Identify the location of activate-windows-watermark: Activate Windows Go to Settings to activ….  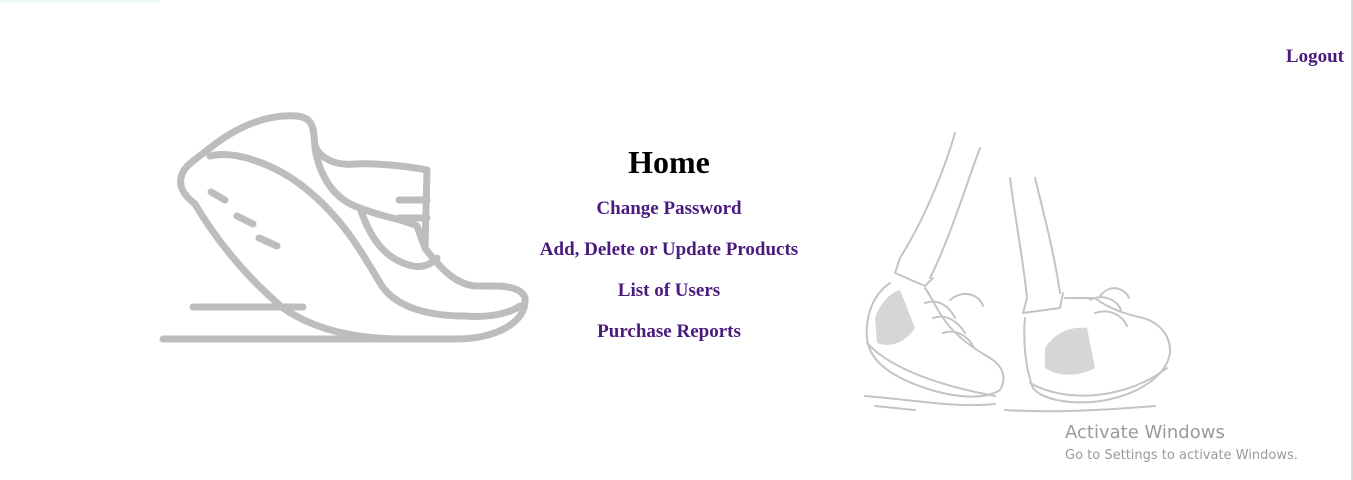
(1181, 444).